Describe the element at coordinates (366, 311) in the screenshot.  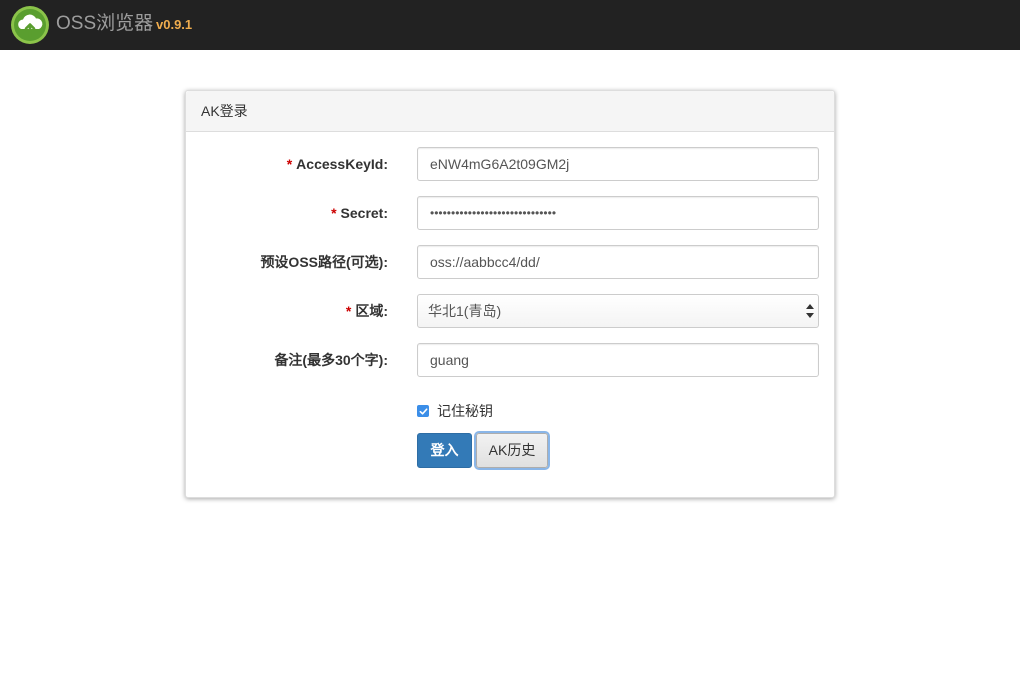
I see `region-label: * 区域:` at that location.